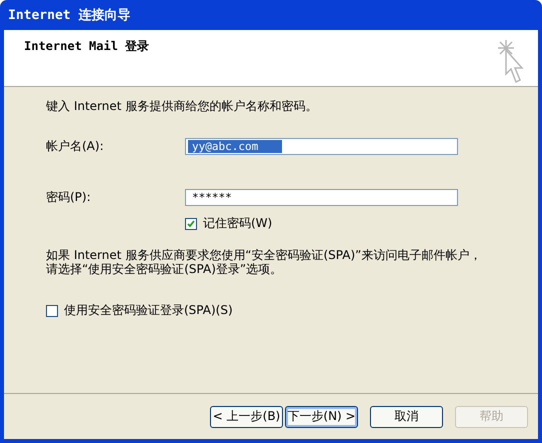  Describe the element at coordinates (246, 417) in the screenshot. I see `wizard-button: < 上一步(B)` at that location.